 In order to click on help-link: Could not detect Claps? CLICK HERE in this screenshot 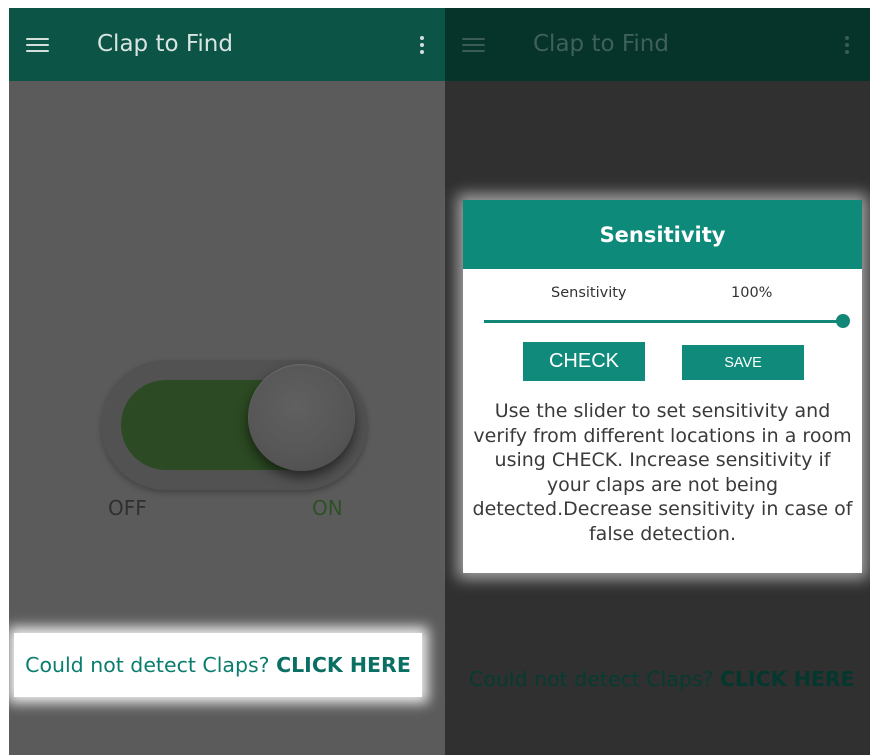, I will do `click(218, 665)`.